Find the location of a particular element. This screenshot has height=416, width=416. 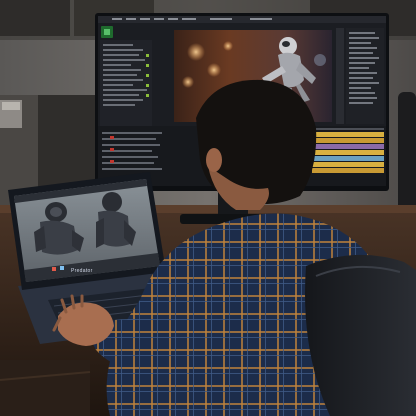

person-hair is located at coordinates (256, 142).